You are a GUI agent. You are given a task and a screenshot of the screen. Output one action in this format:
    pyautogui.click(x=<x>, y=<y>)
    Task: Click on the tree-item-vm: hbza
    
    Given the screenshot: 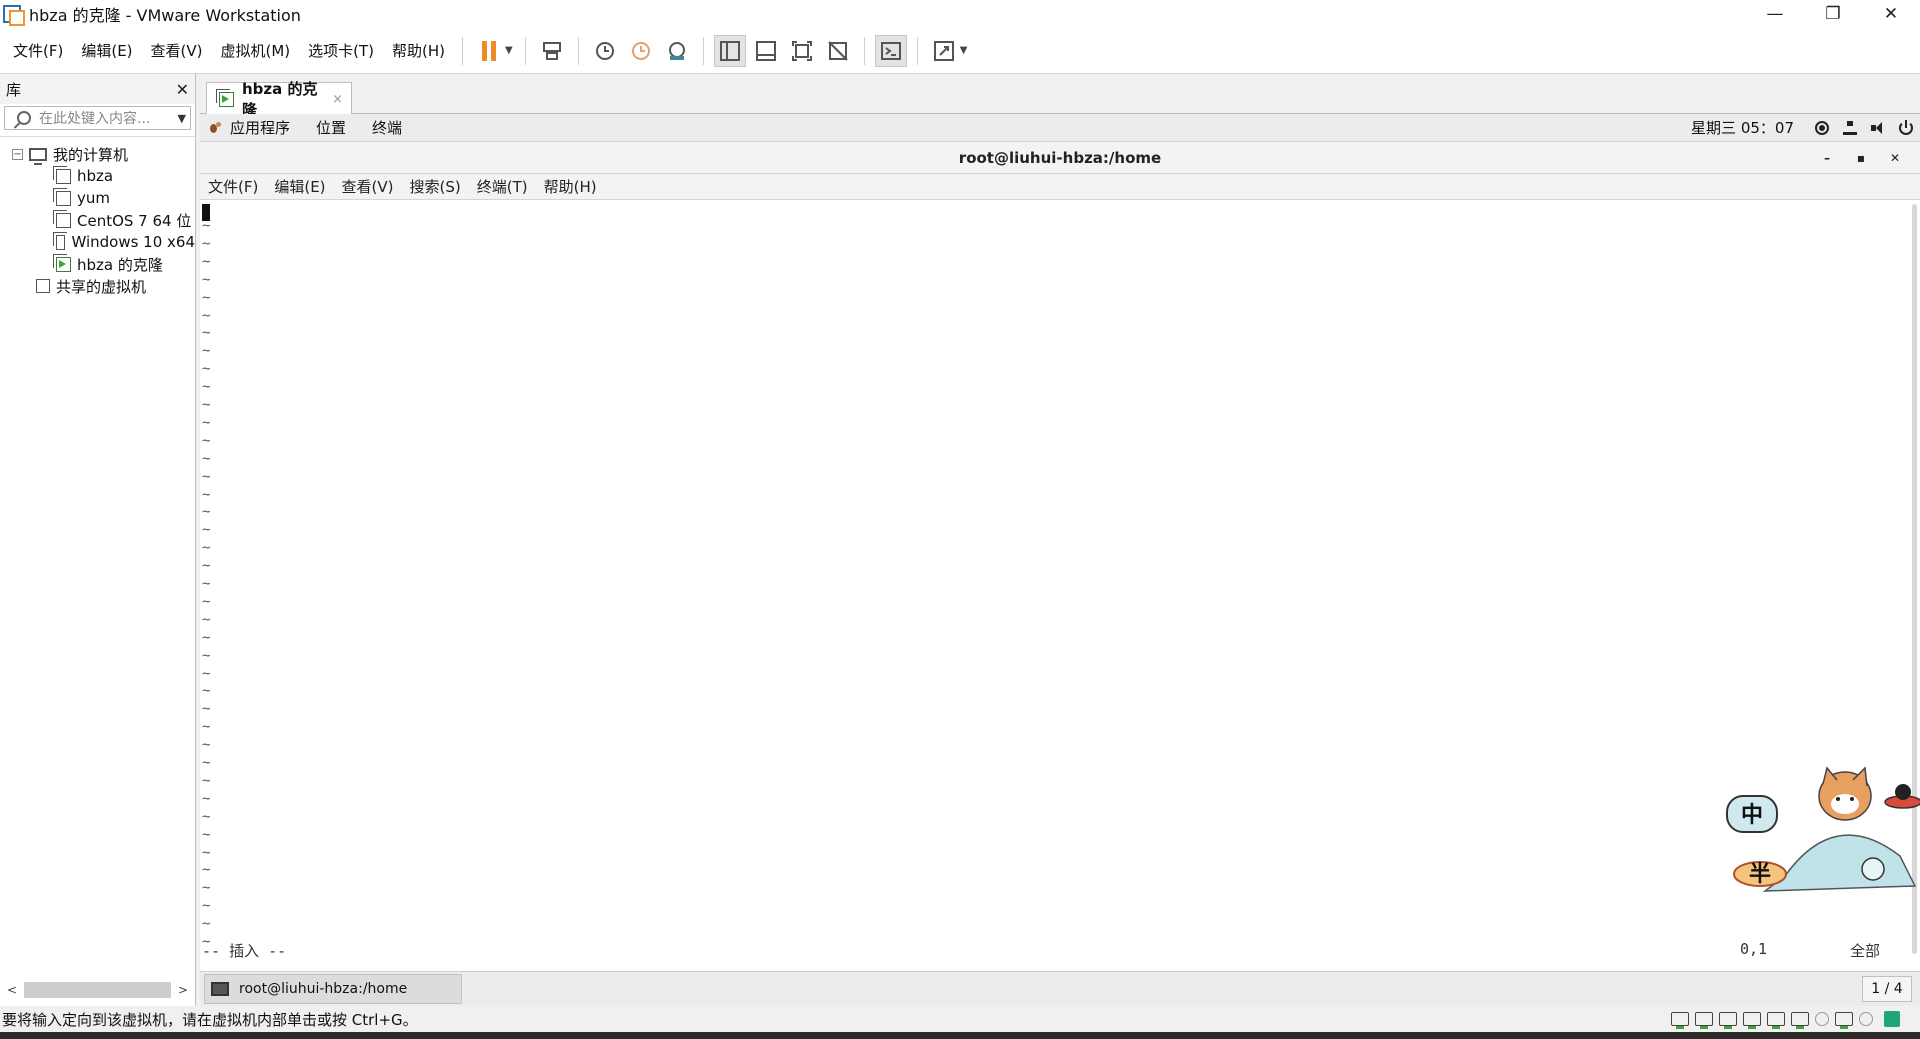 What is the action you would take?
    pyautogui.click(x=97, y=176)
    